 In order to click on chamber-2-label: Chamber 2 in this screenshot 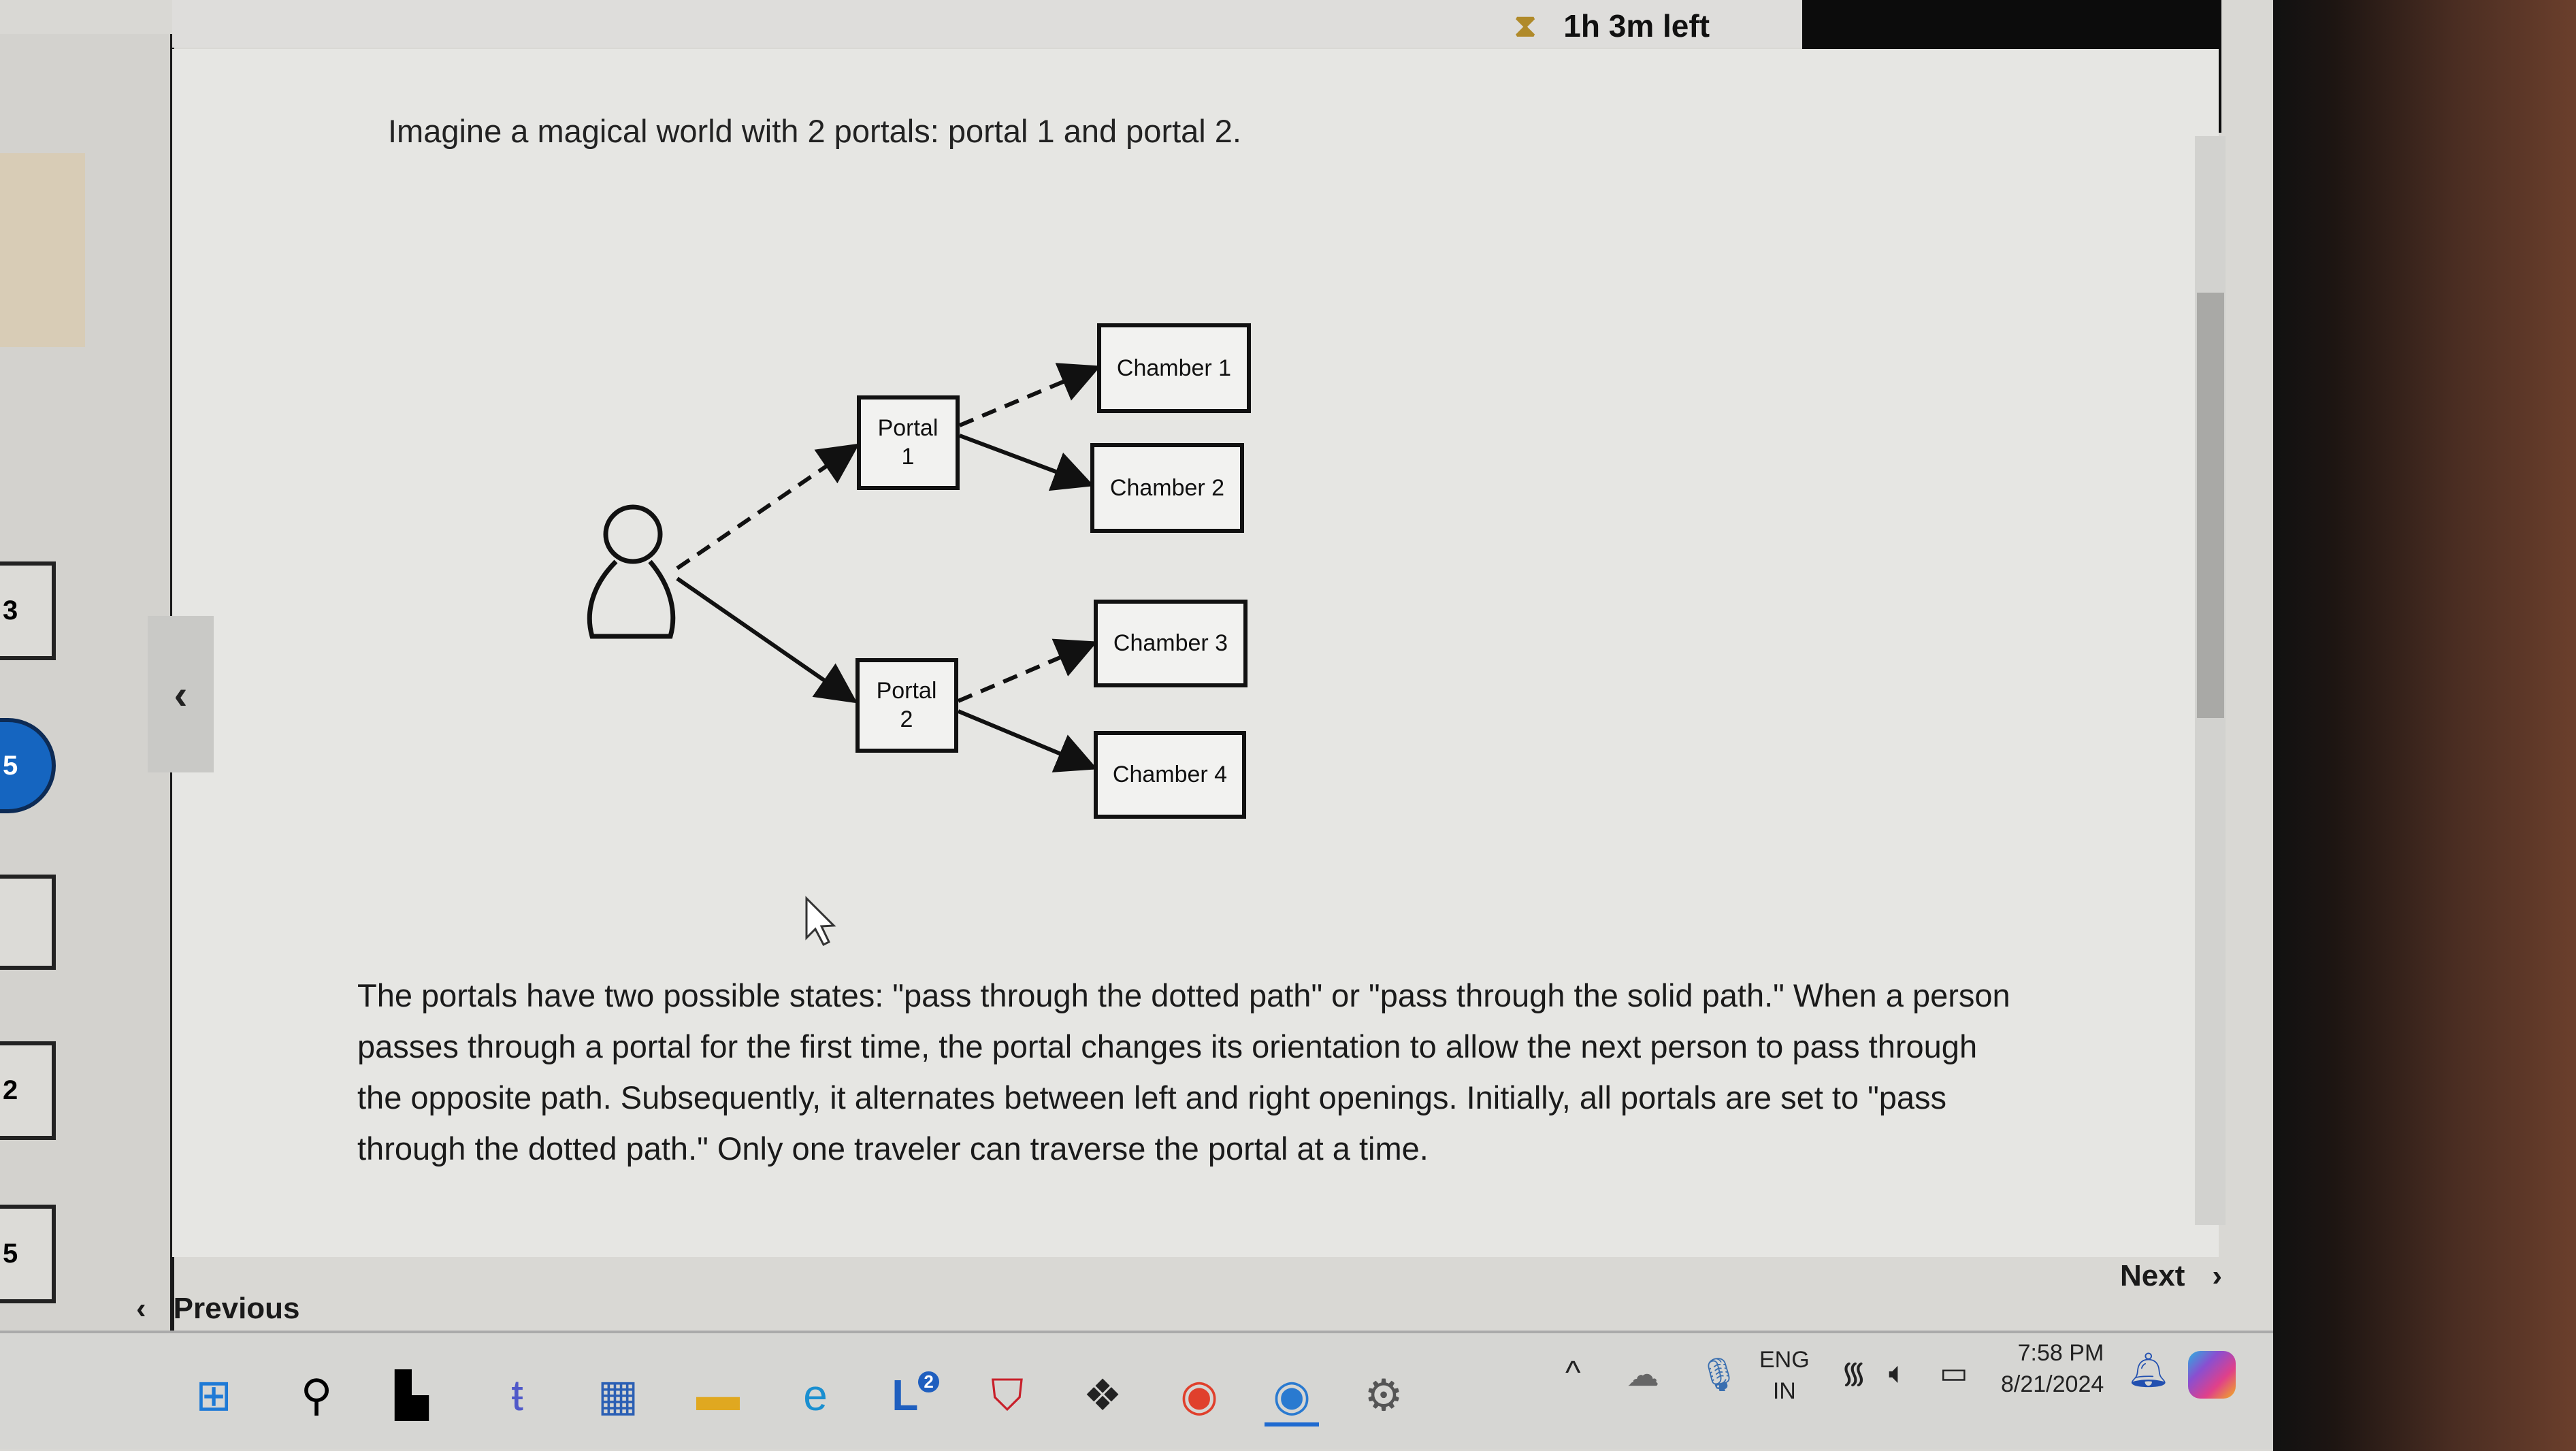, I will do `click(1167, 488)`.